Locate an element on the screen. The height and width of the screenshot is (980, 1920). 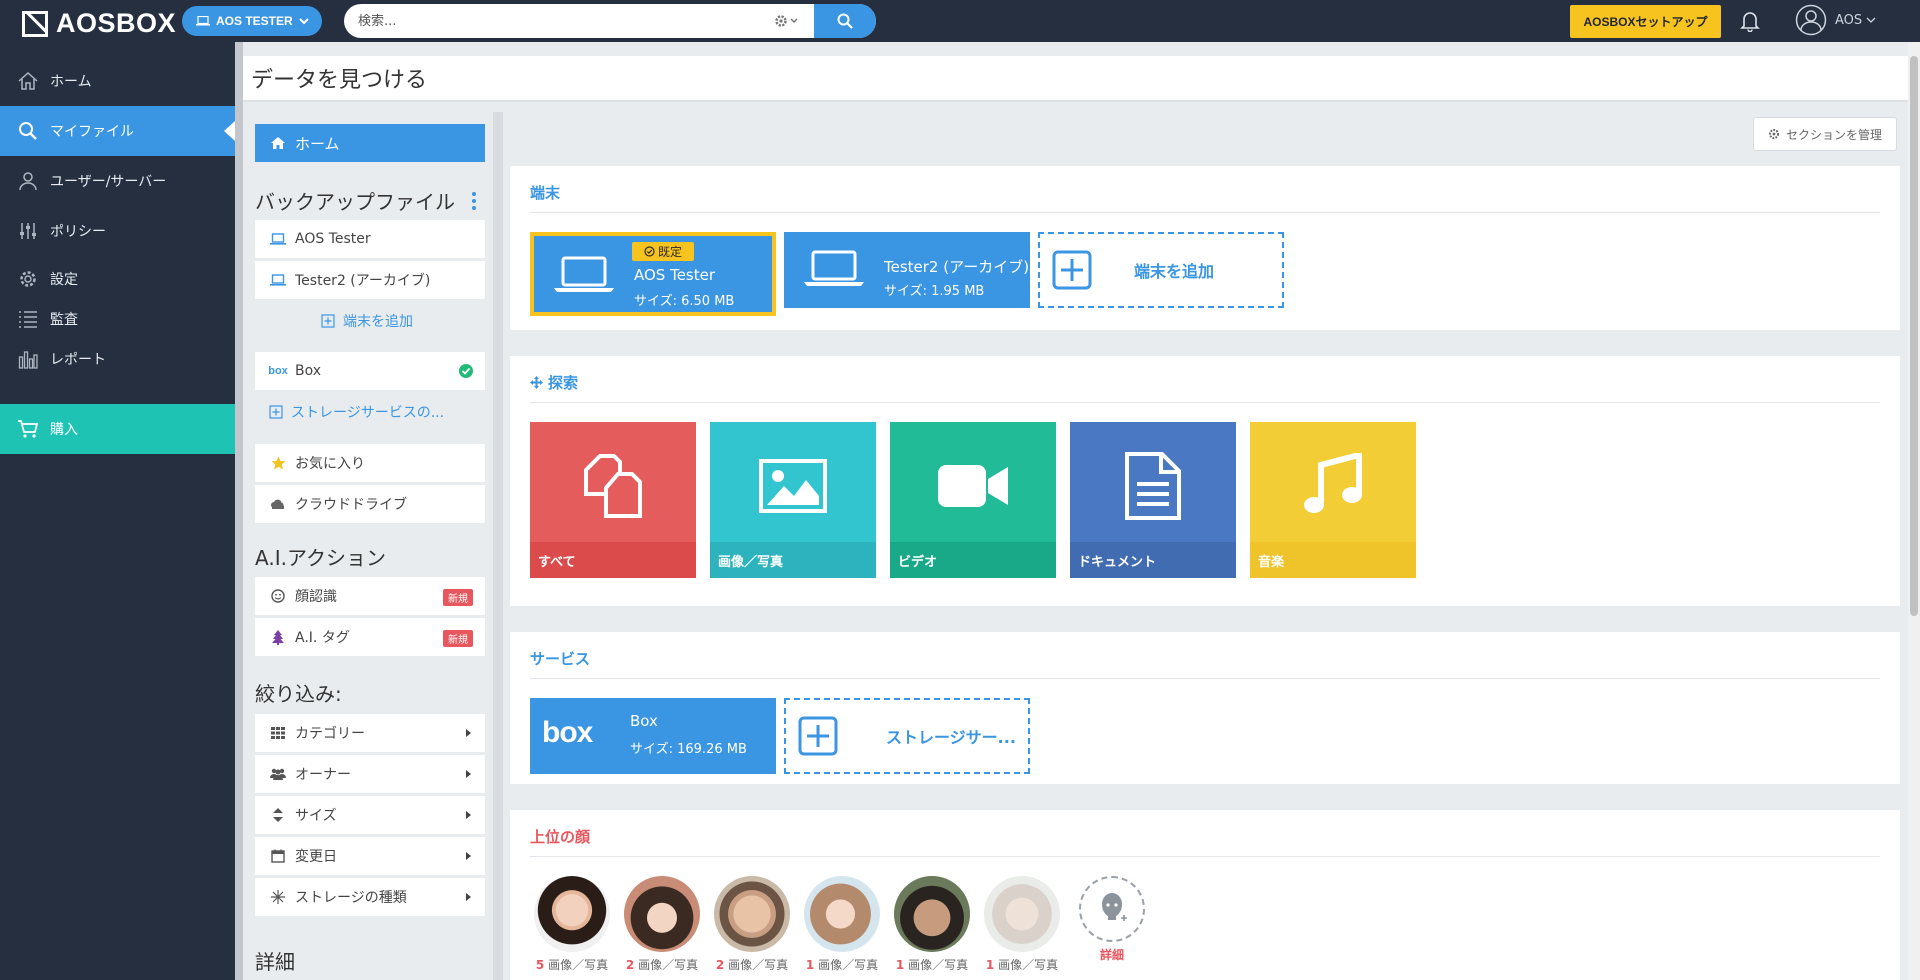
logo-mark-icon is located at coordinates (35, 23).